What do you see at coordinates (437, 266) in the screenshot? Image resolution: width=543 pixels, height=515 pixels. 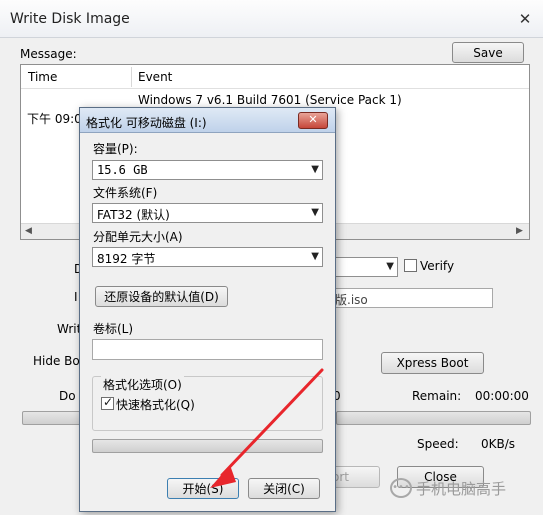 I see `verify-label: Verify` at bounding box center [437, 266].